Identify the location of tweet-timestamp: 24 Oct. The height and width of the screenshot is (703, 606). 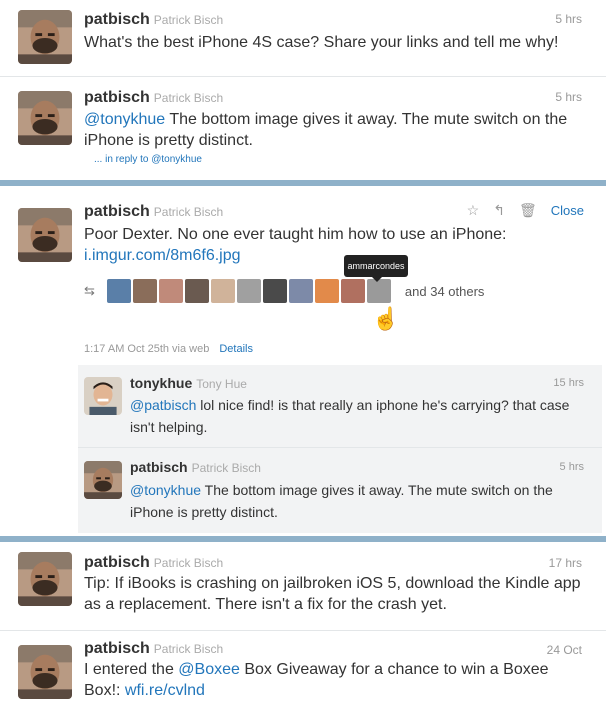
(564, 650).